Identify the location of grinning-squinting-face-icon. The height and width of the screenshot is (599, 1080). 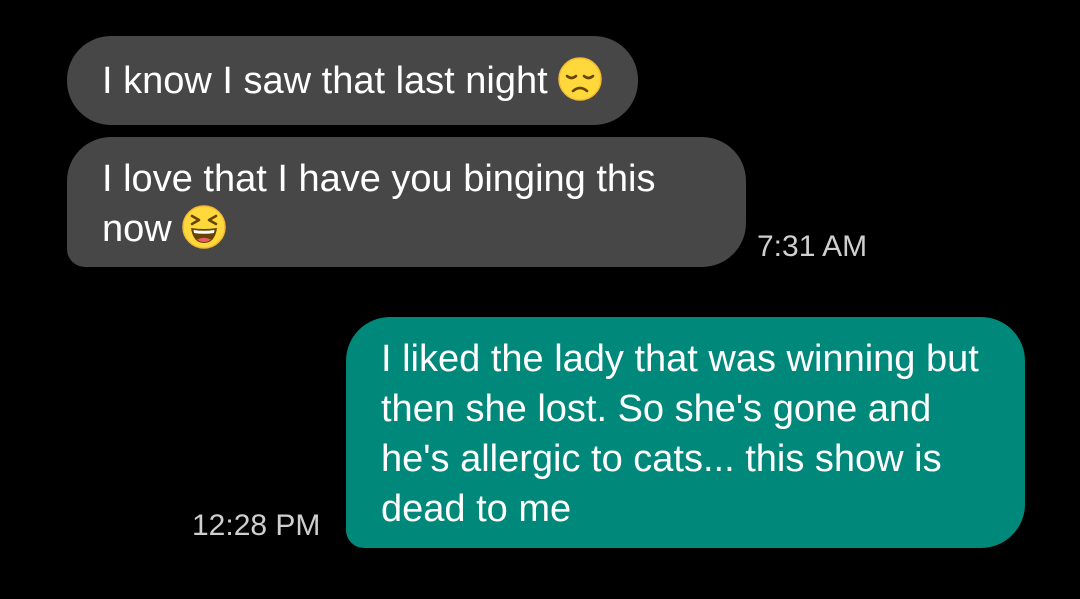
(203, 227).